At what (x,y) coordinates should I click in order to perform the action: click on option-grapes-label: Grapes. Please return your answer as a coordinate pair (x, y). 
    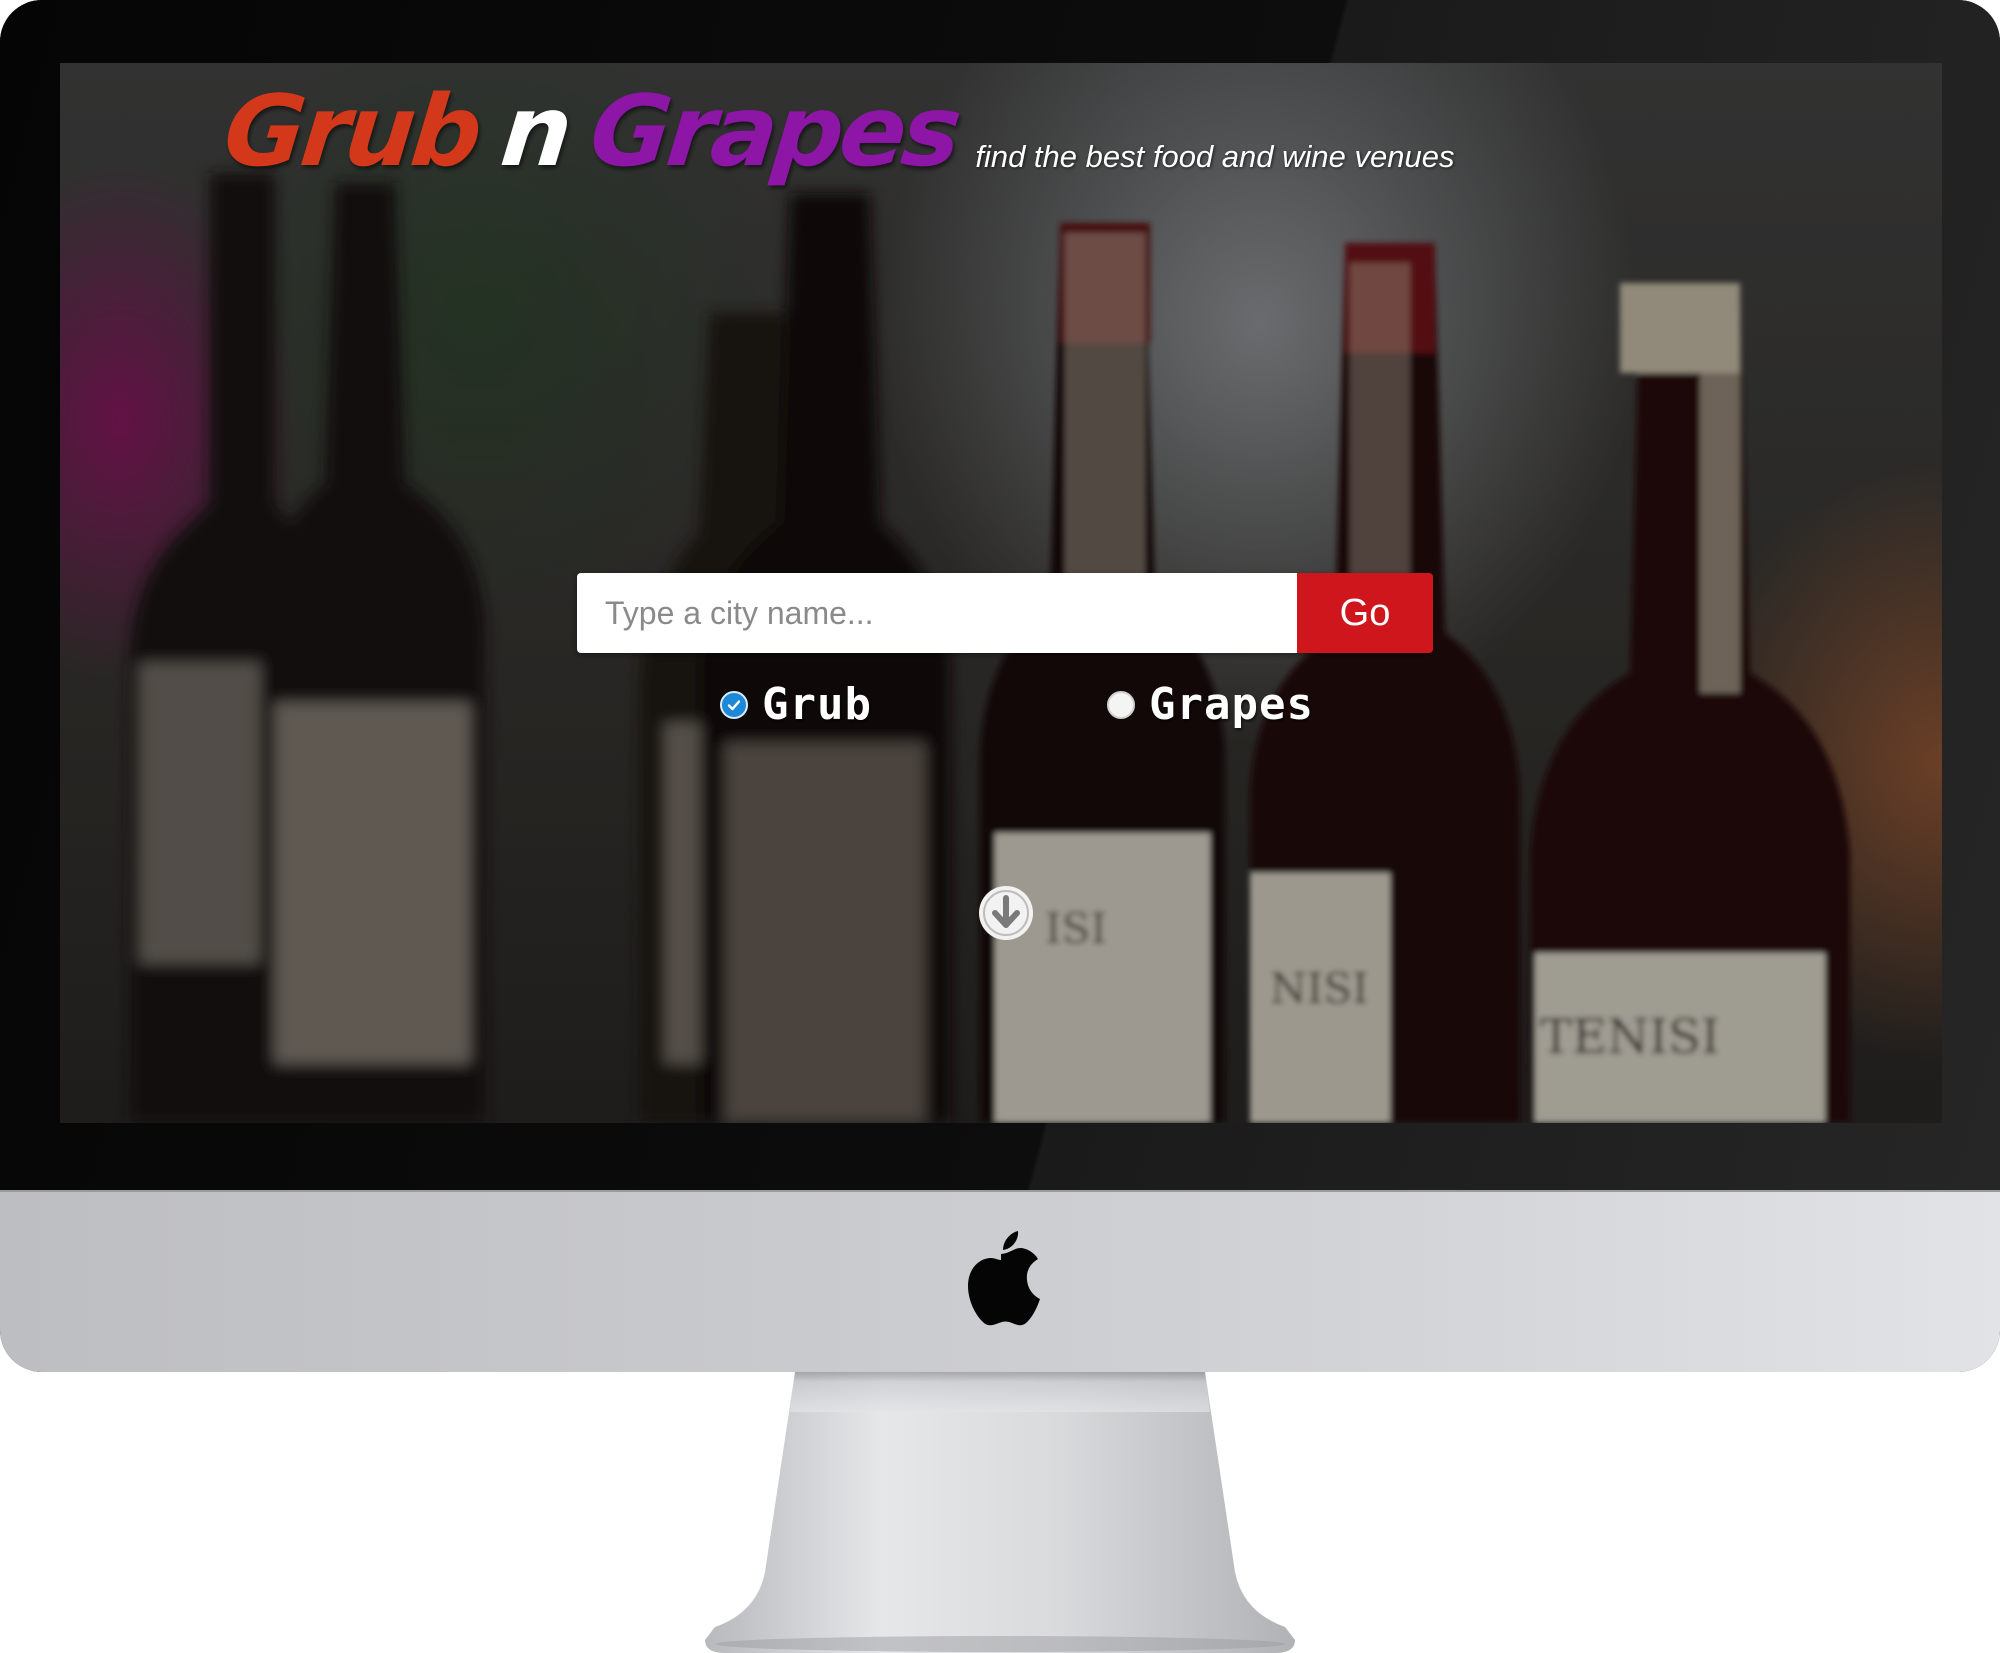
    Looking at the image, I should click on (1231, 704).